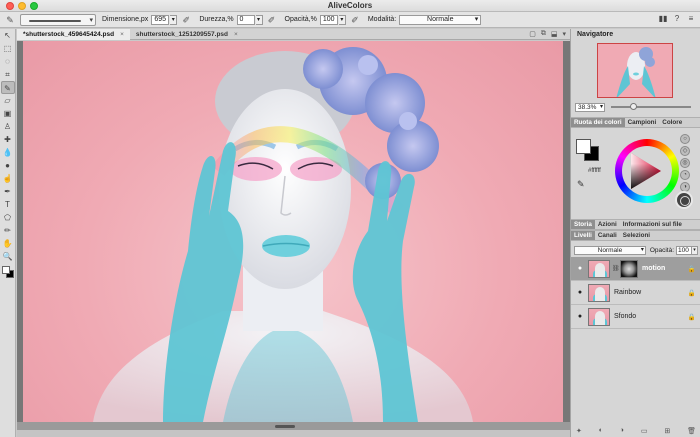  I want to click on layer-blend-mode-select: Normale, so click(610, 250).